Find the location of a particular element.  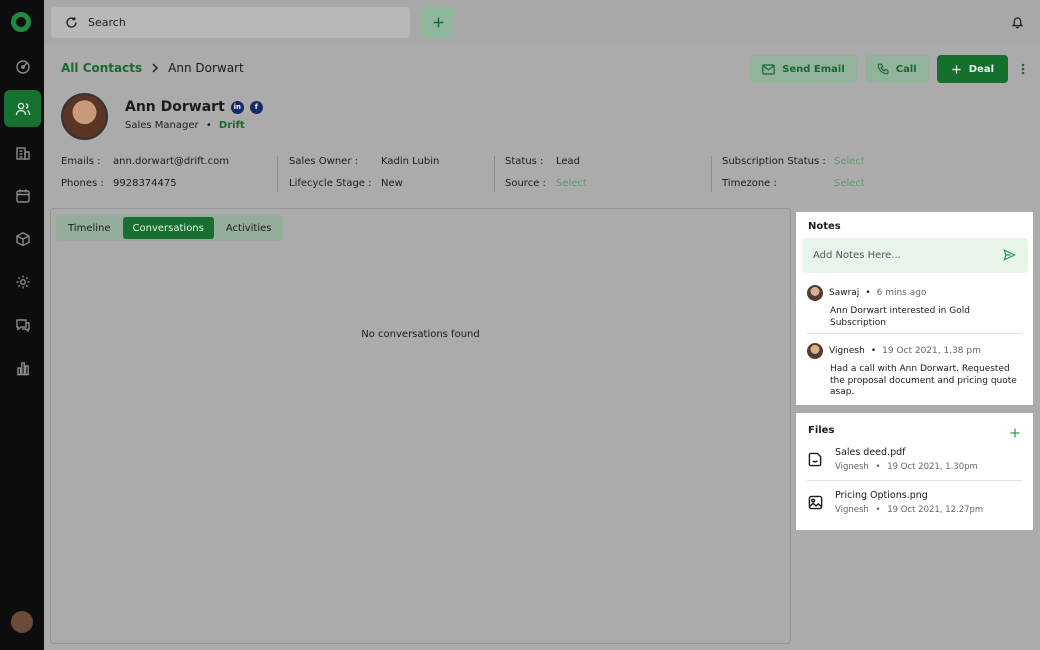

gauge-icon is located at coordinates (22, 66).